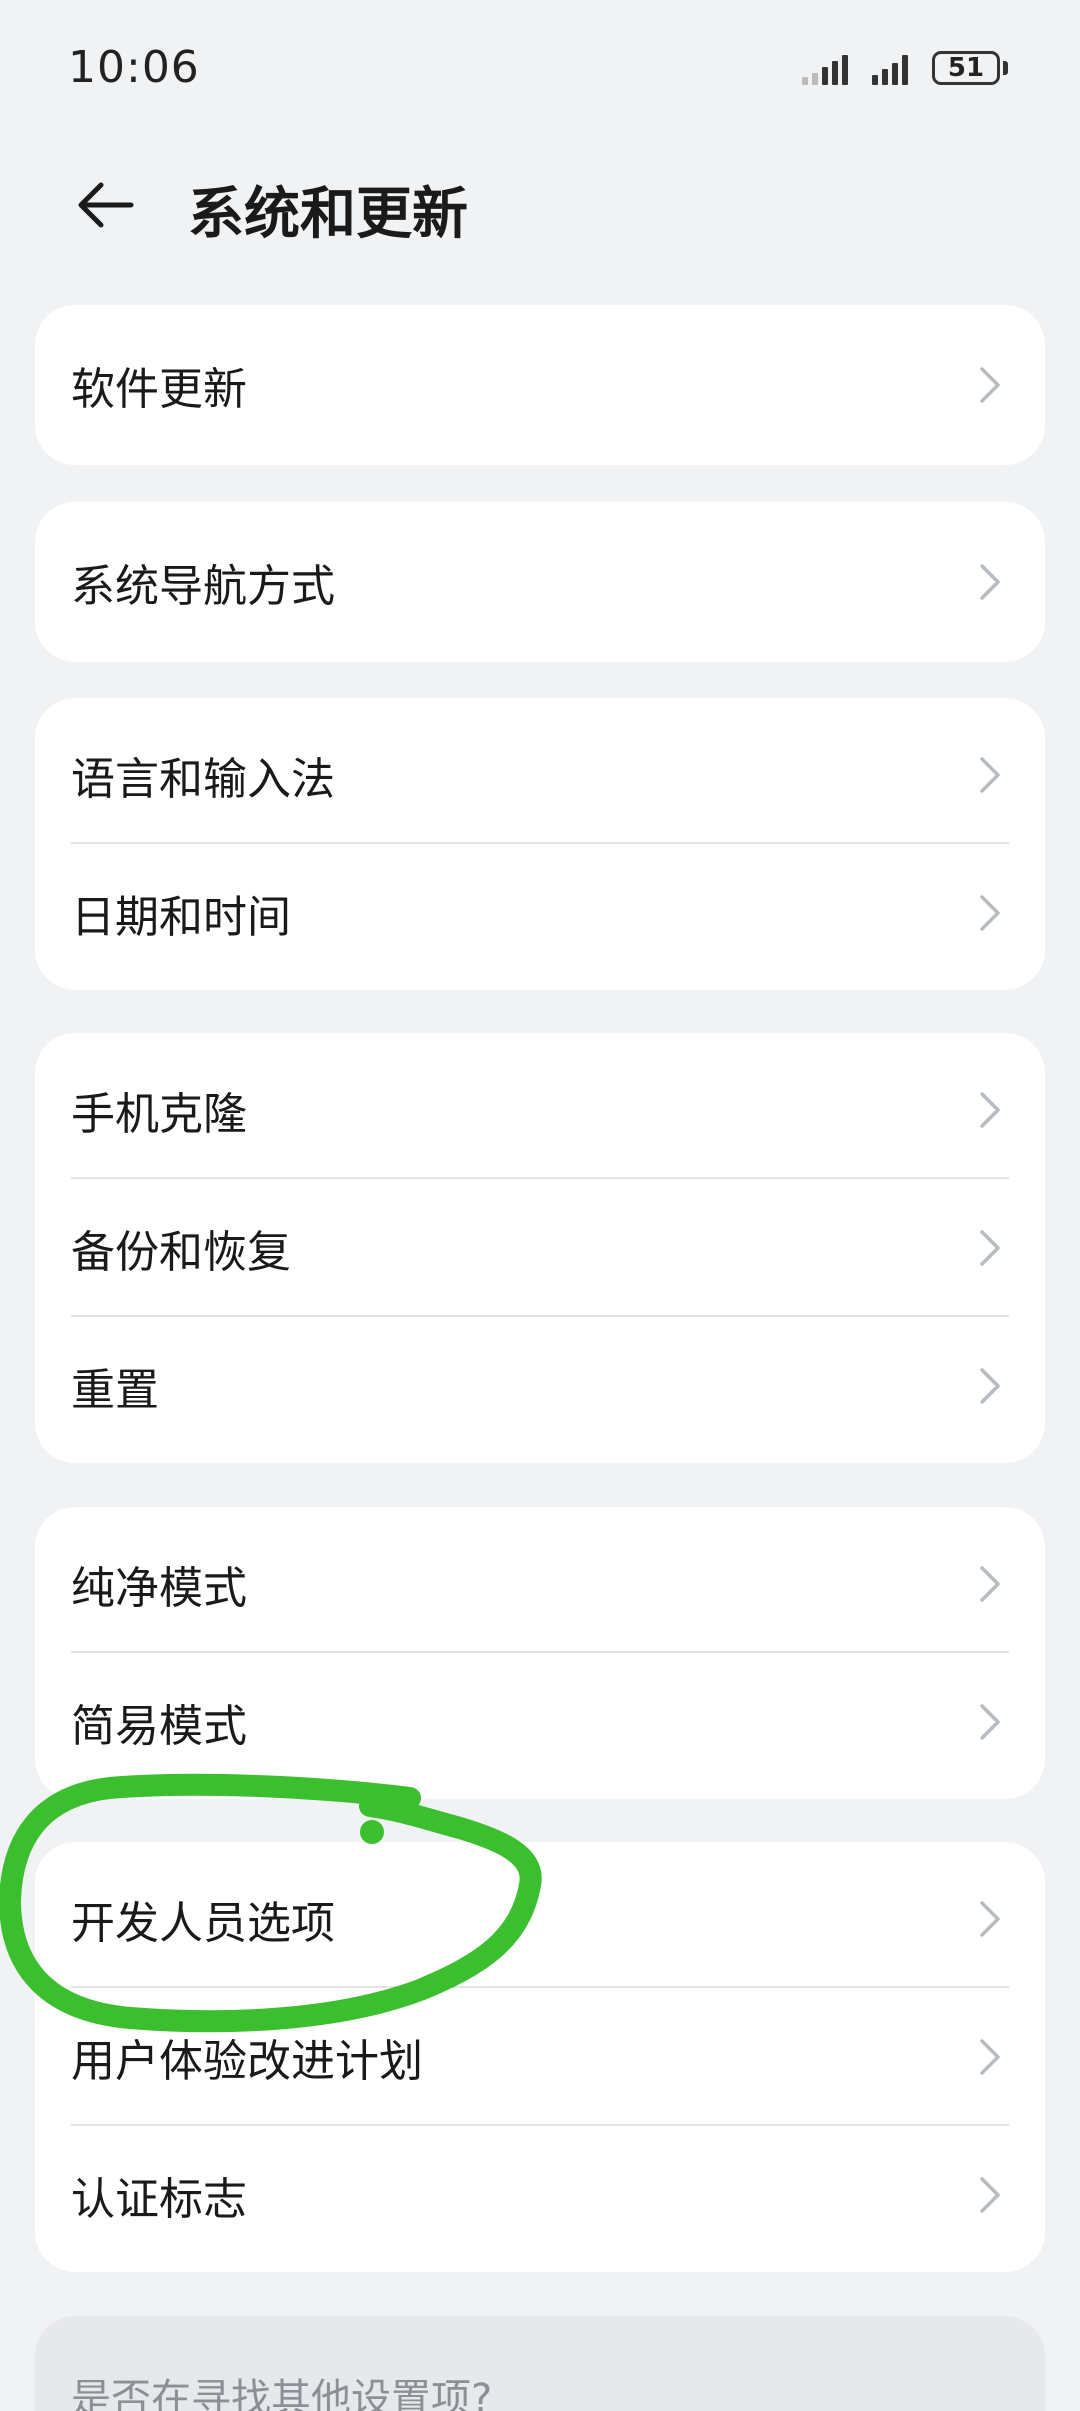 The width and height of the screenshot is (1080, 2411). I want to click on header: 系统和更新, so click(540, 202).